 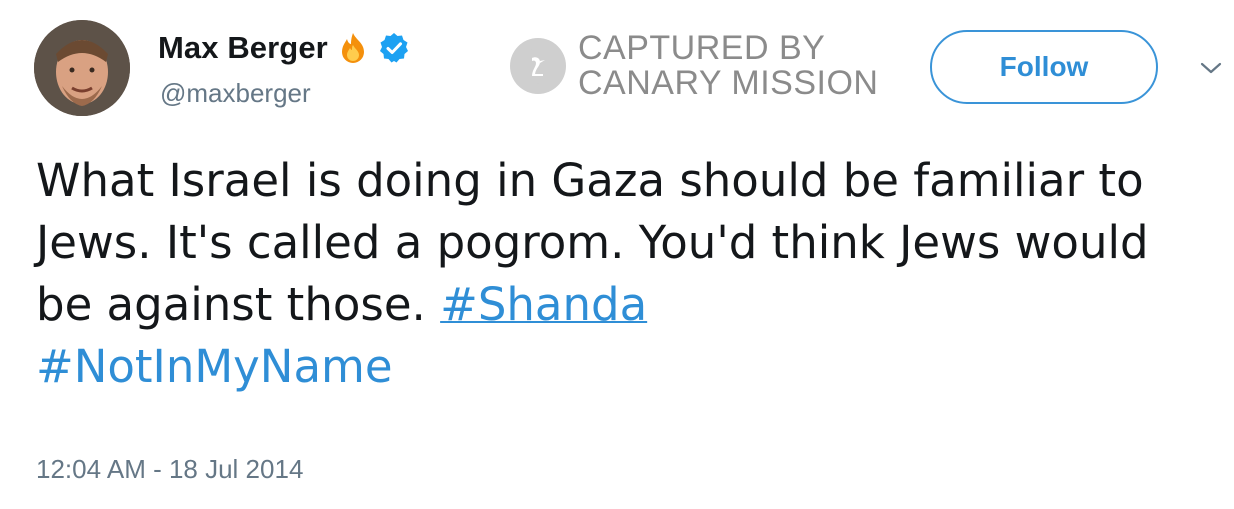 I want to click on verified-icon, so click(x=394, y=48).